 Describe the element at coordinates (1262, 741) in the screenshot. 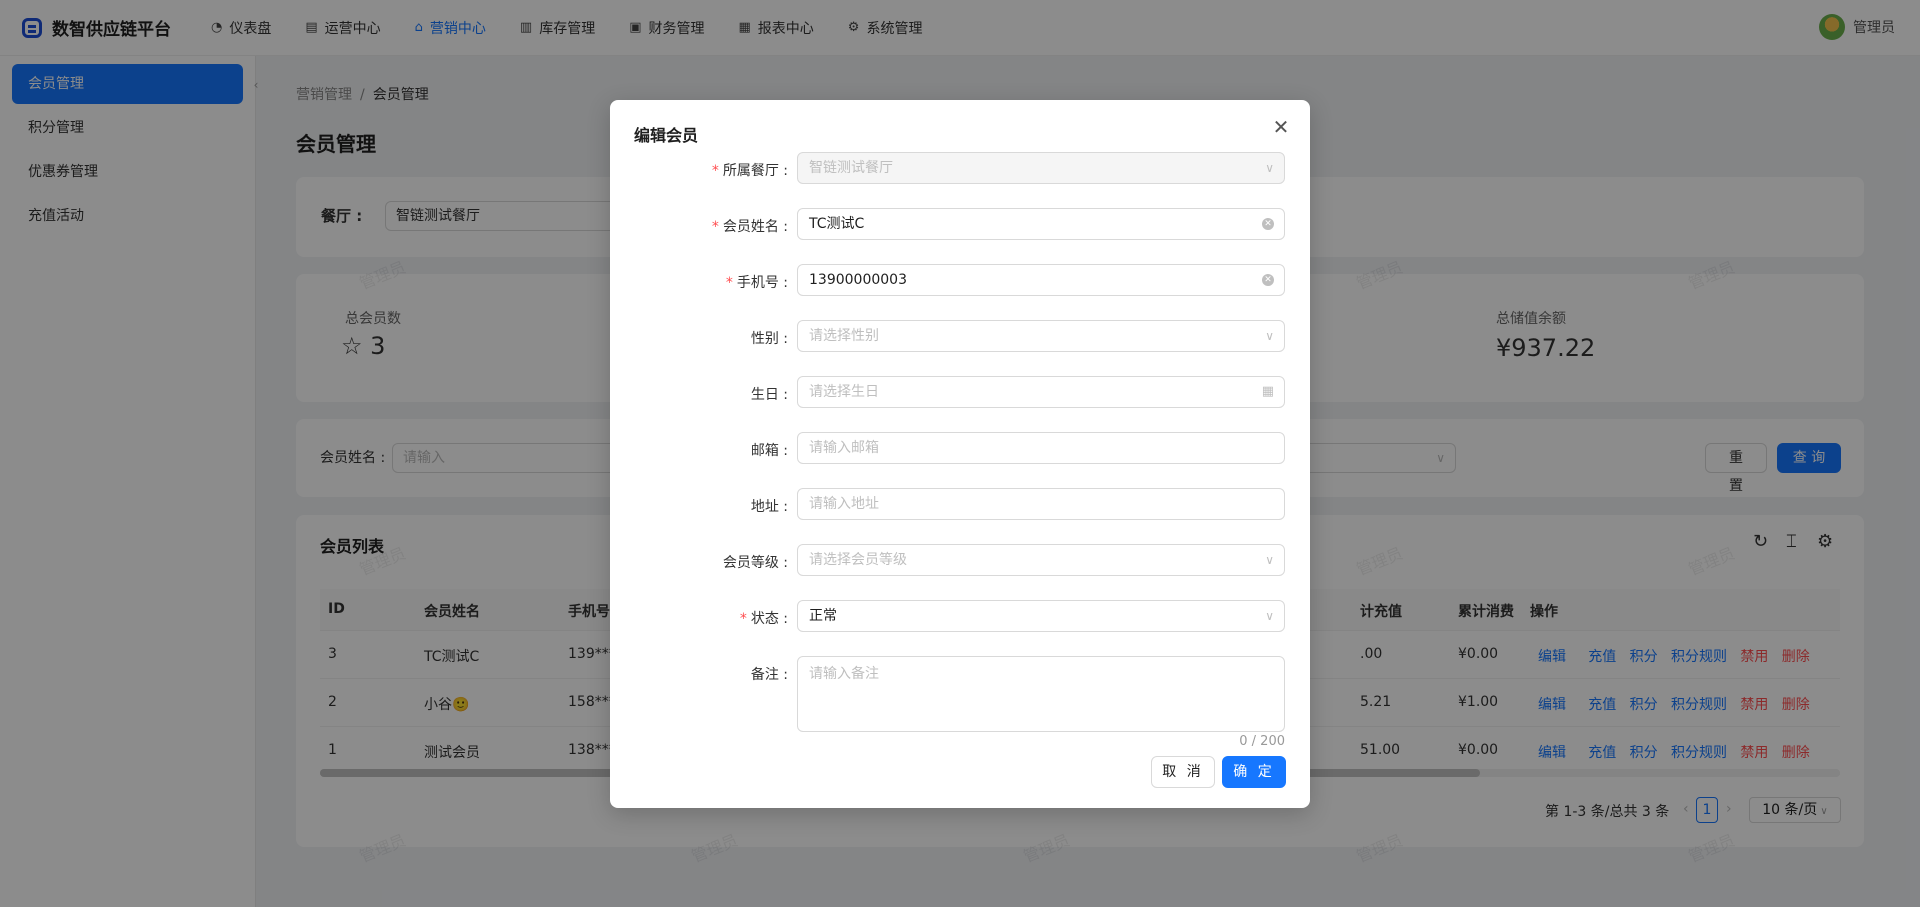

I see `remark-char-counter: 0 / 200` at that location.